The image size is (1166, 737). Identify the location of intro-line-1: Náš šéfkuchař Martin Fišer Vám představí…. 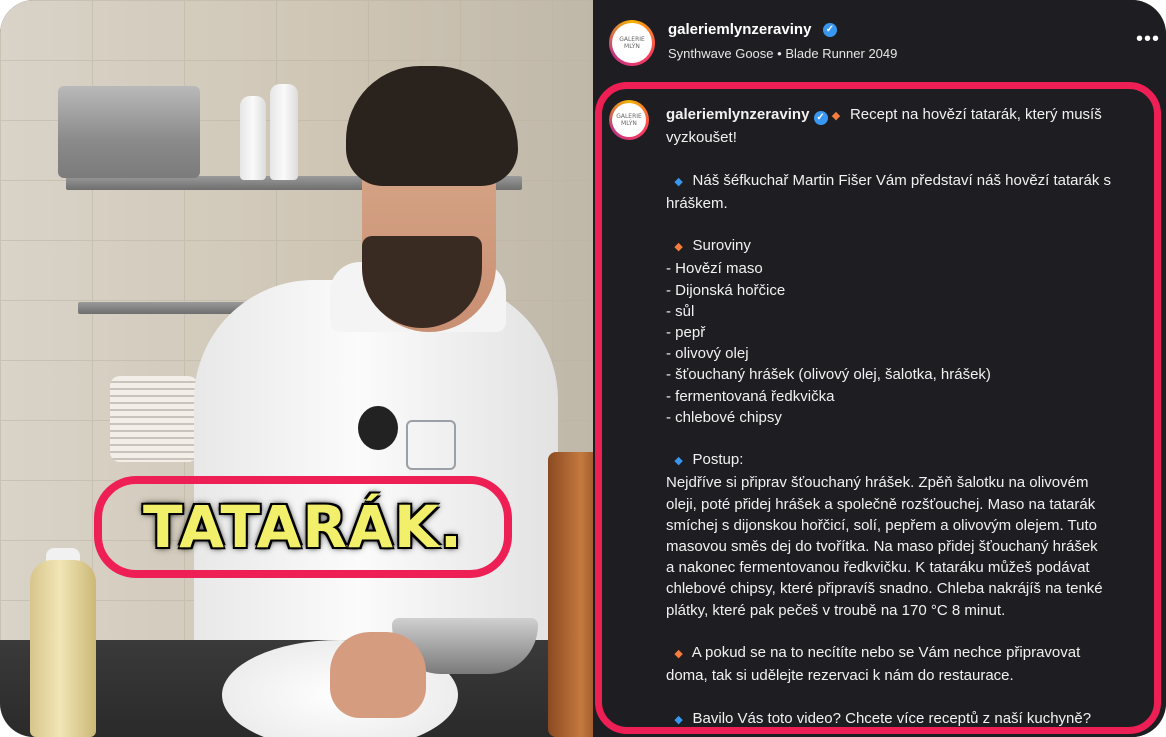
(902, 180).